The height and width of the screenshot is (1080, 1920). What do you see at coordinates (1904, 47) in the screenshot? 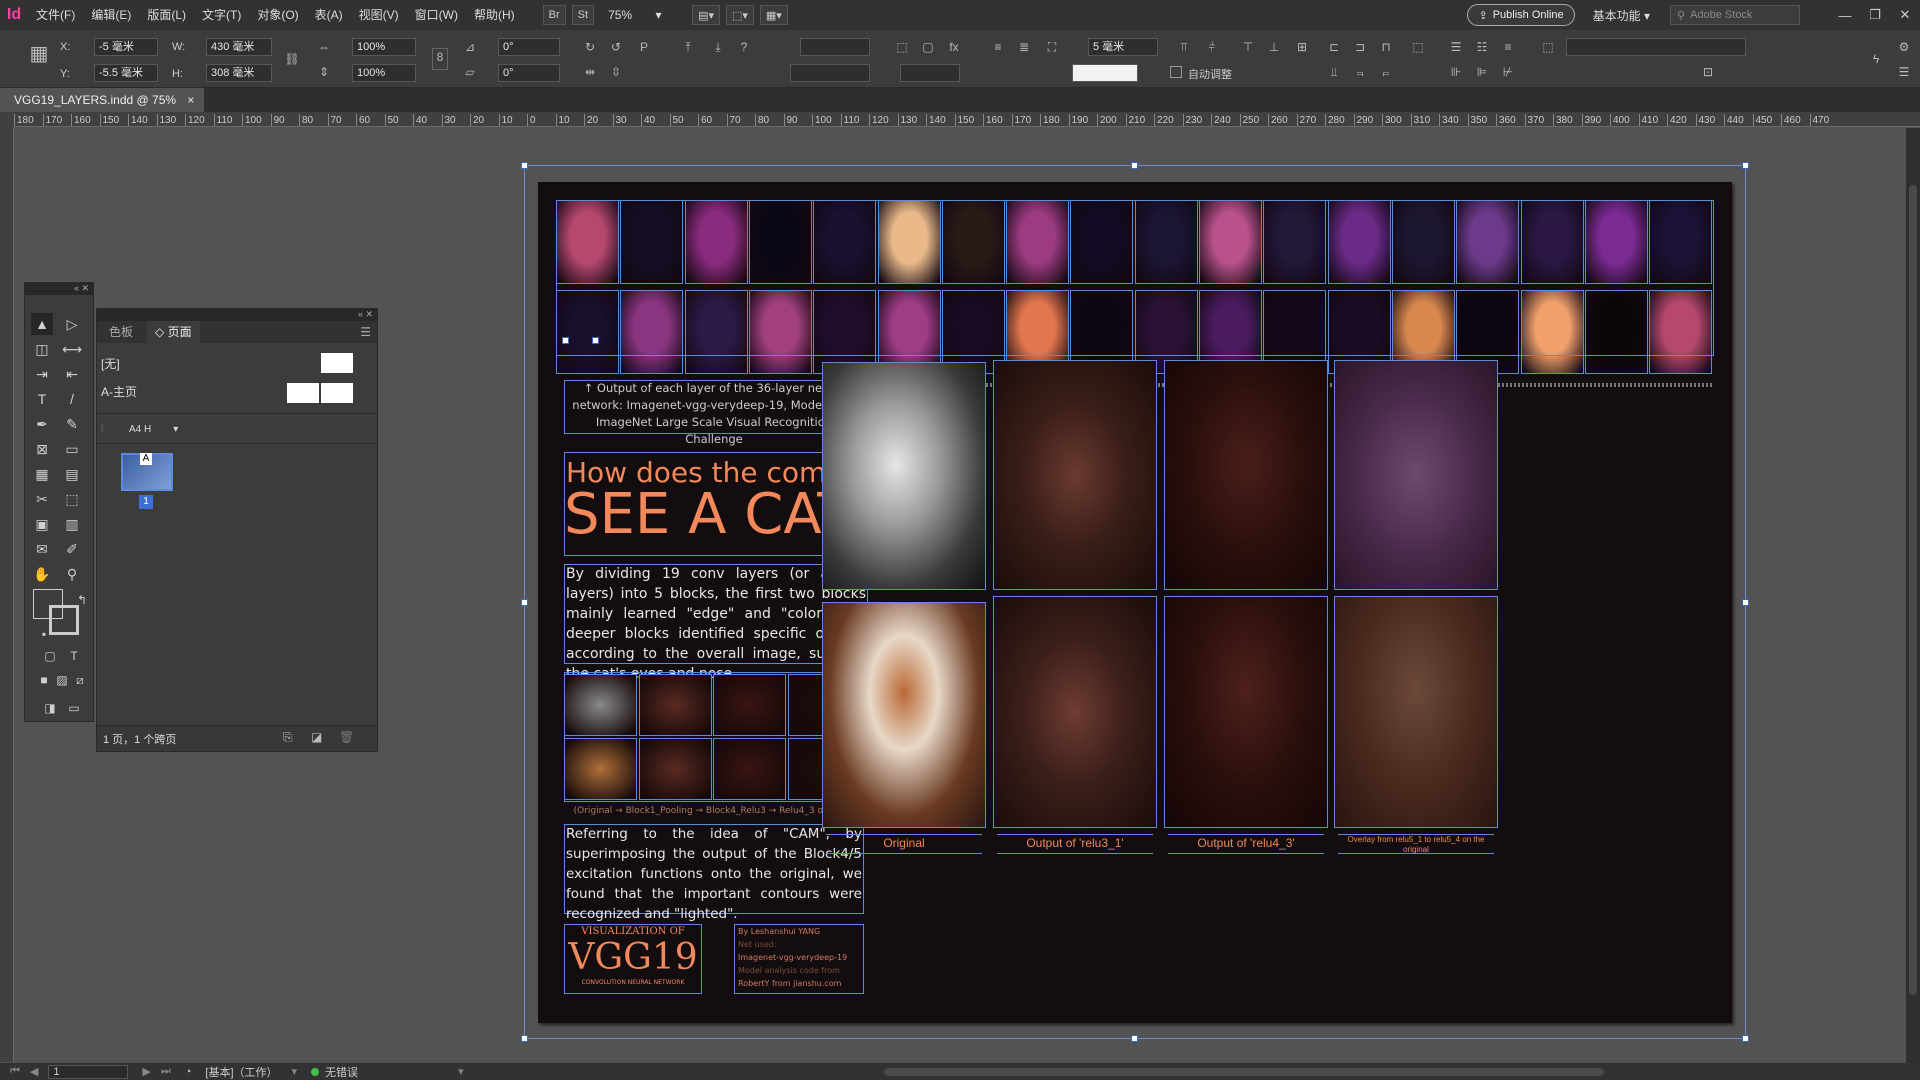
I see `settings-gear-icon: ⚙` at bounding box center [1904, 47].